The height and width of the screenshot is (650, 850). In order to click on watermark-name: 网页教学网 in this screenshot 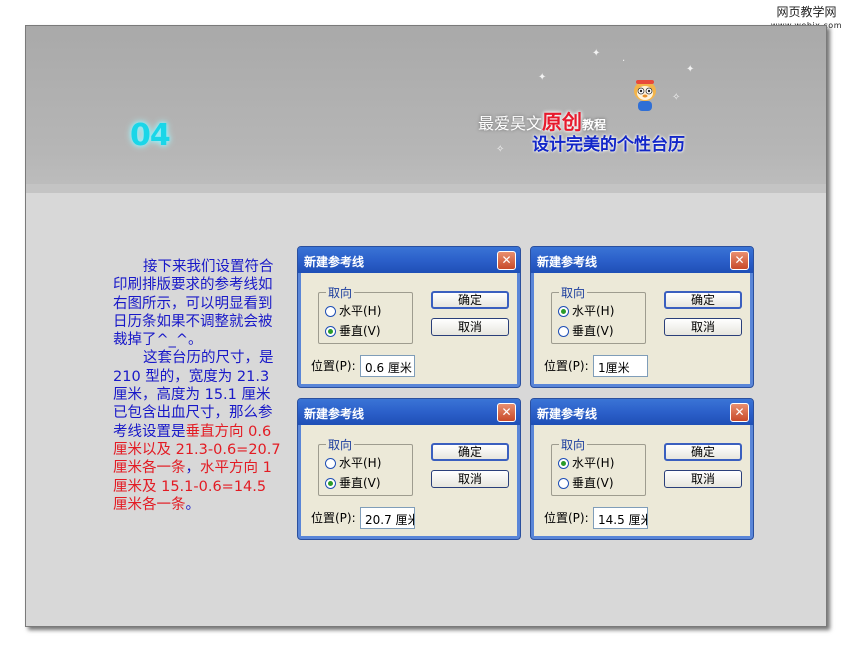, I will do `click(806, 12)`.